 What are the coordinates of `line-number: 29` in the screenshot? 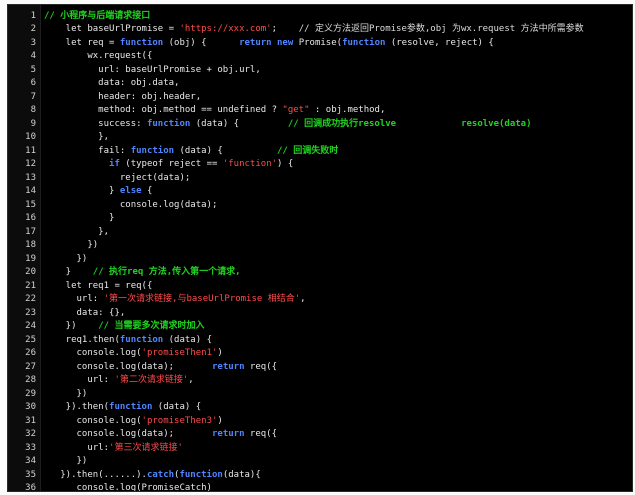 It's located at (30, 393).